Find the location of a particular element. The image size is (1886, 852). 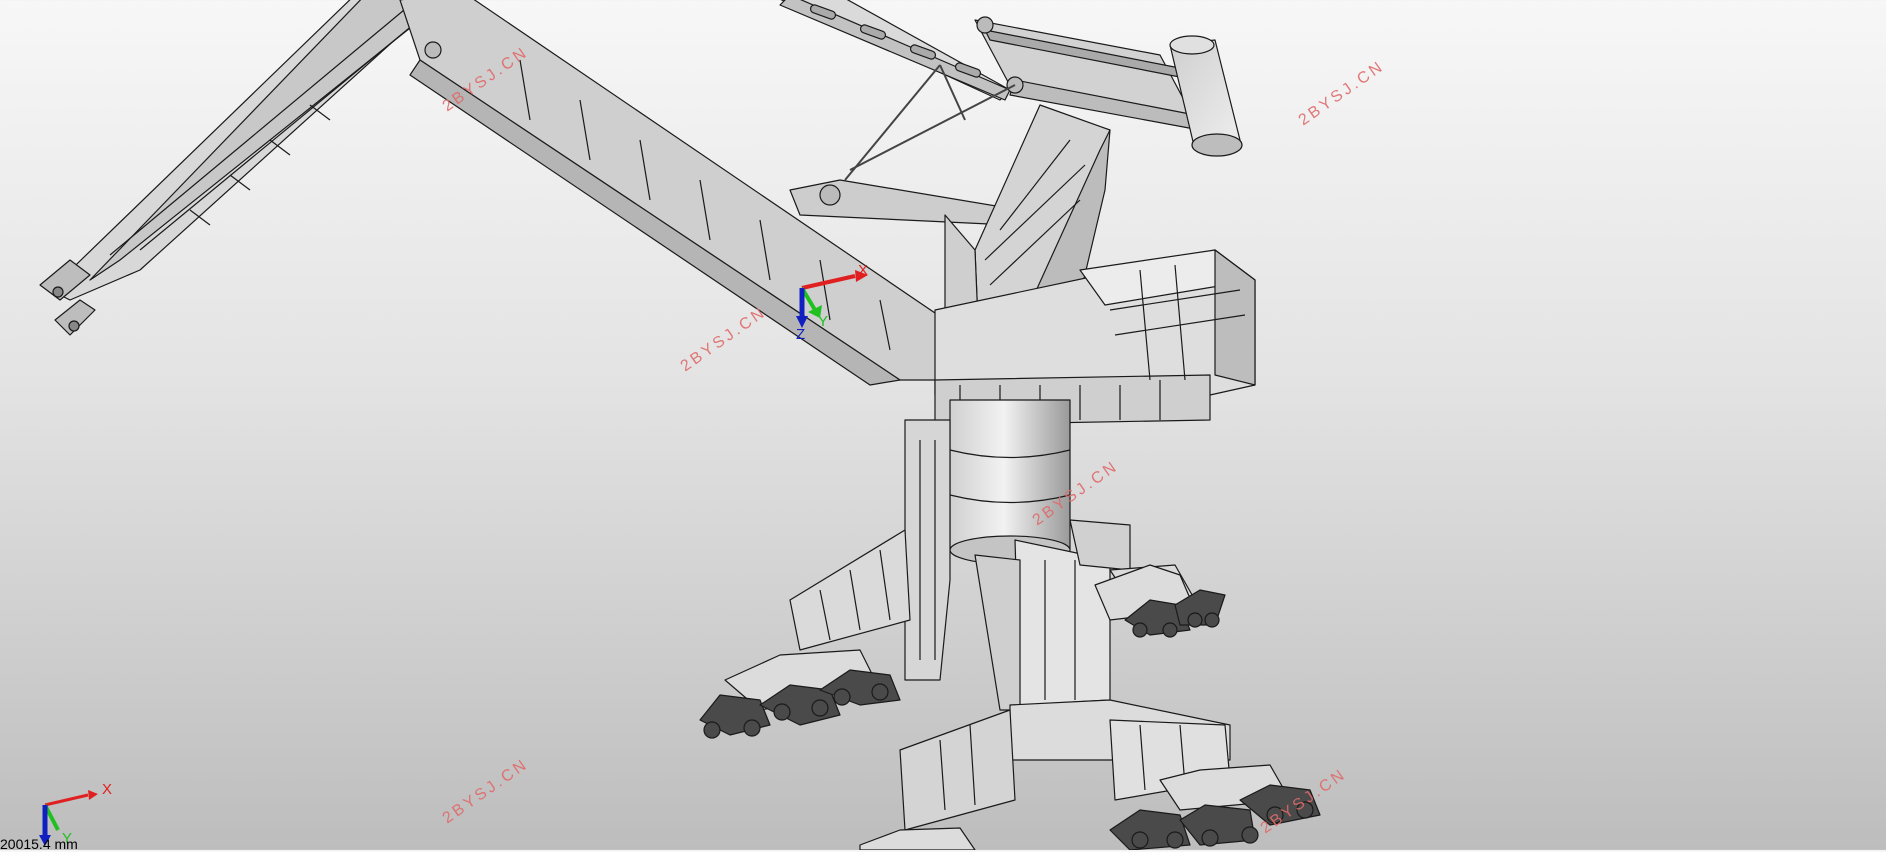

center-x-label: X is located at coordinates (863, 270).